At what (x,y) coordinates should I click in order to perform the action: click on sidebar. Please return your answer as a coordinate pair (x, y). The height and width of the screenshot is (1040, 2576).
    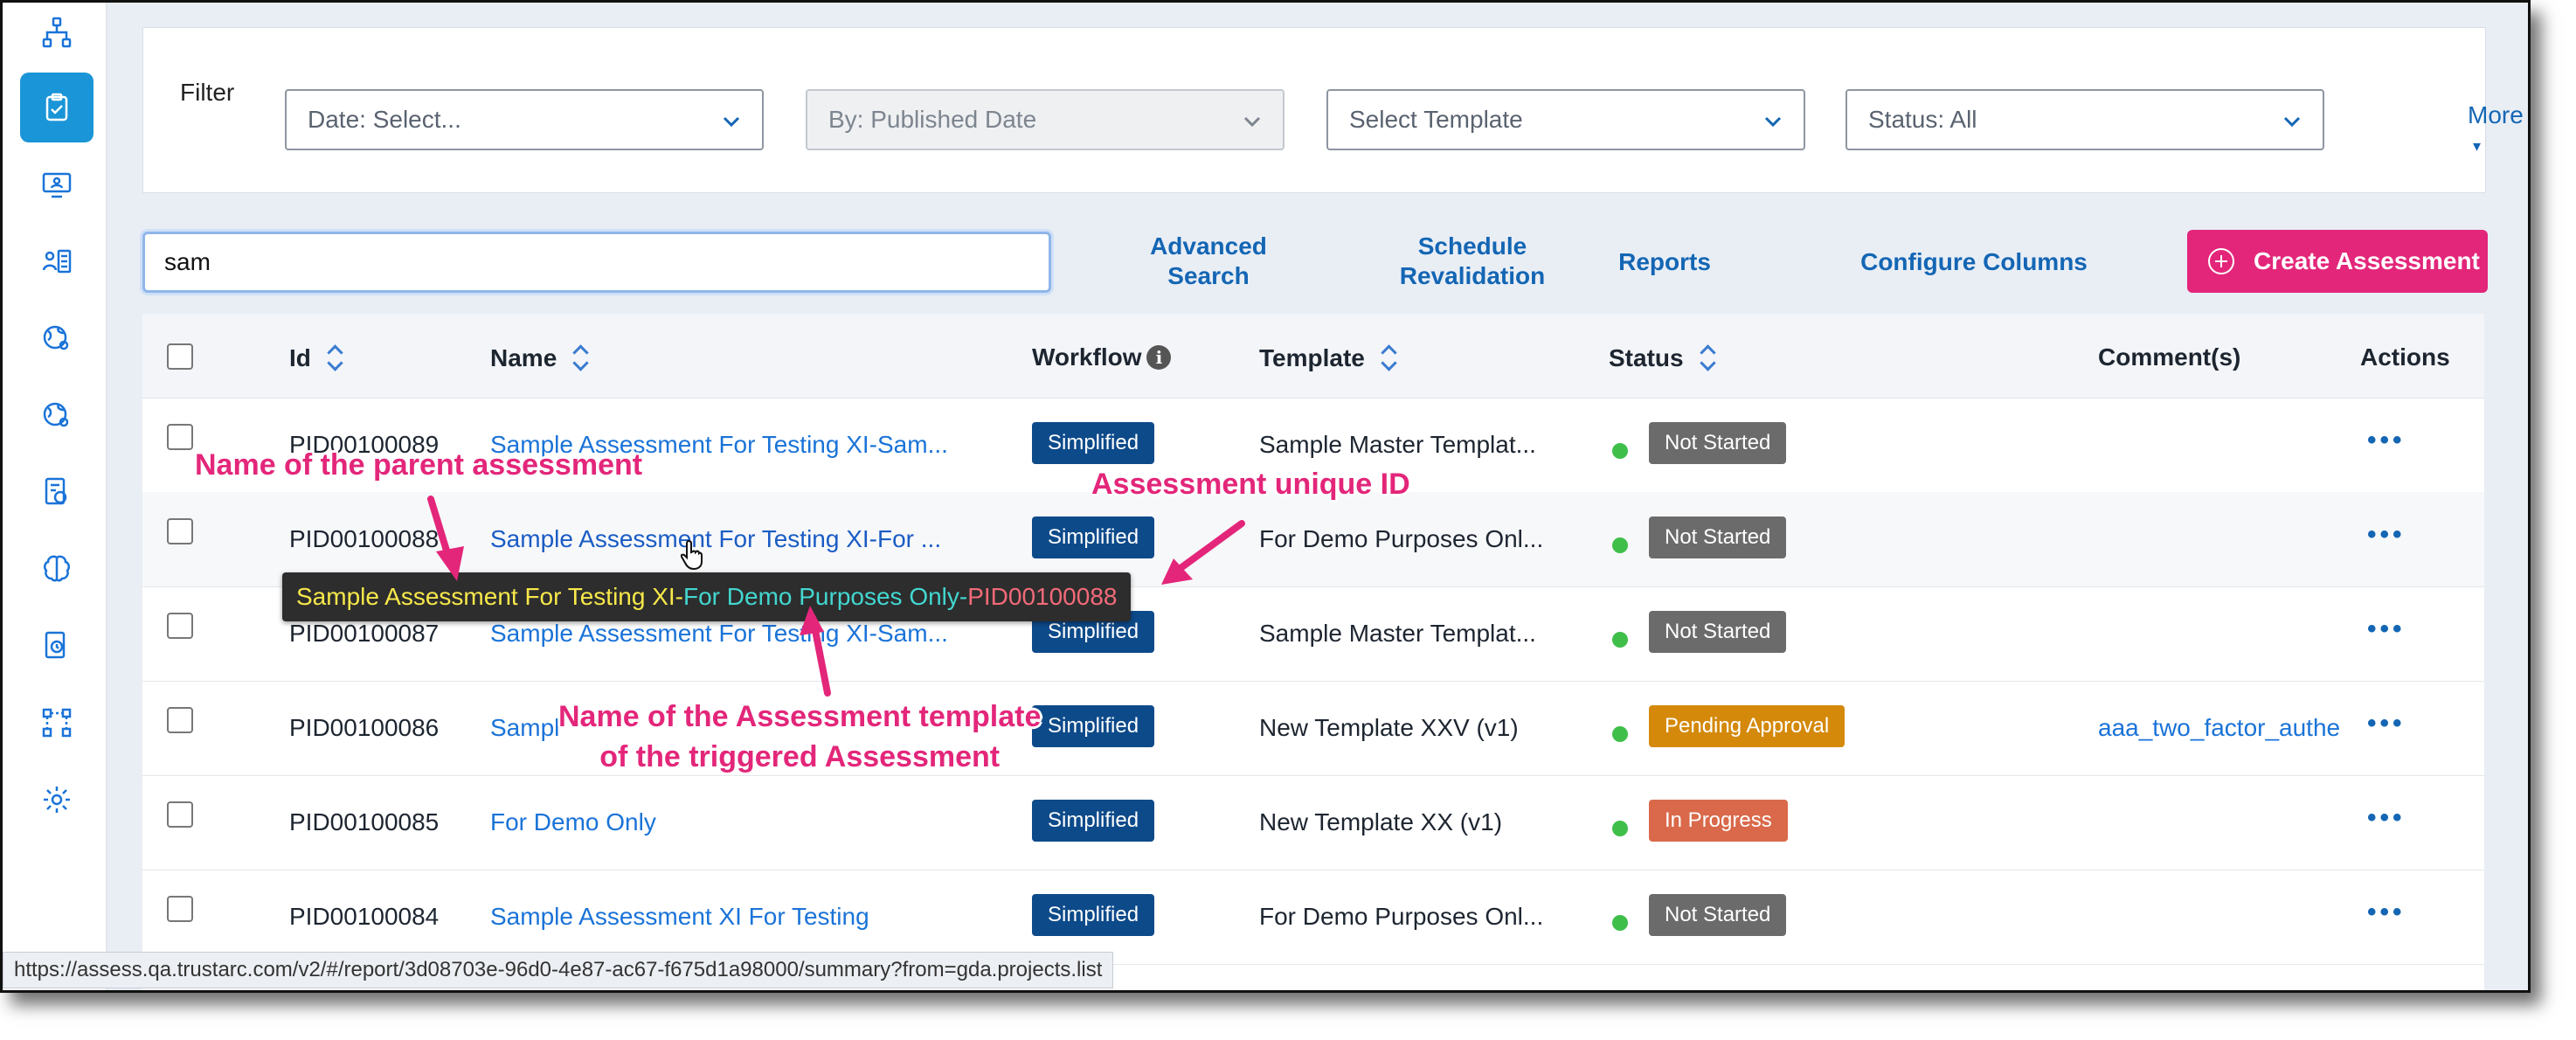
    Looking at the image, I should click on (55, 496).